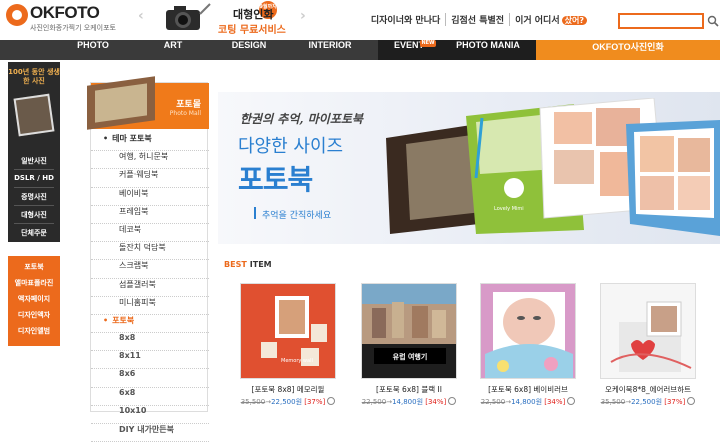 The image size is (720, 442). I want to click on category-title: 포토몰, so click(188, 105).